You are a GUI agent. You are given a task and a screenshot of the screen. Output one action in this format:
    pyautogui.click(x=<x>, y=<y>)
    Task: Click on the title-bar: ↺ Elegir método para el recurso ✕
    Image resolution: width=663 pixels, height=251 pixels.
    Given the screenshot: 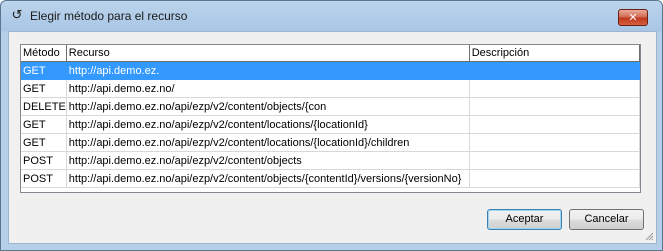 What is the action you would take?
    pyautogui.click(x=331, y=16)
    